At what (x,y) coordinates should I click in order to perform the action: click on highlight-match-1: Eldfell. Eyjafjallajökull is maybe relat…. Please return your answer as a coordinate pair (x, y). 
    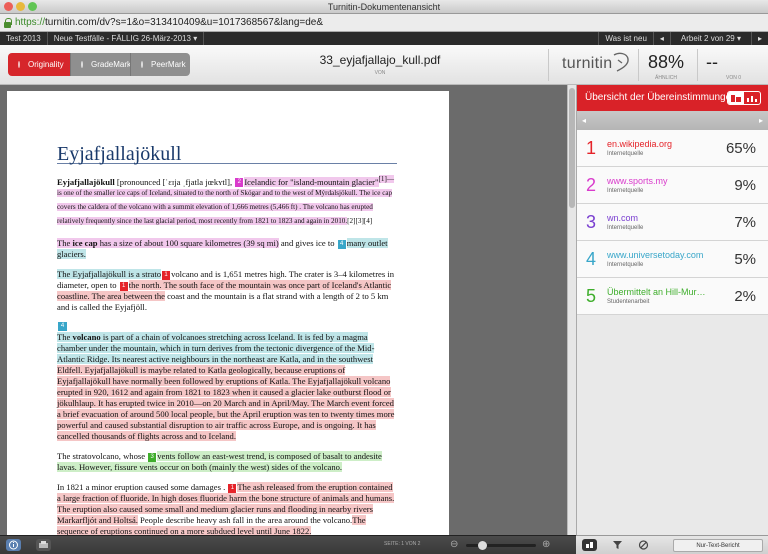
    Looking at the image, I should click on (226, 403).